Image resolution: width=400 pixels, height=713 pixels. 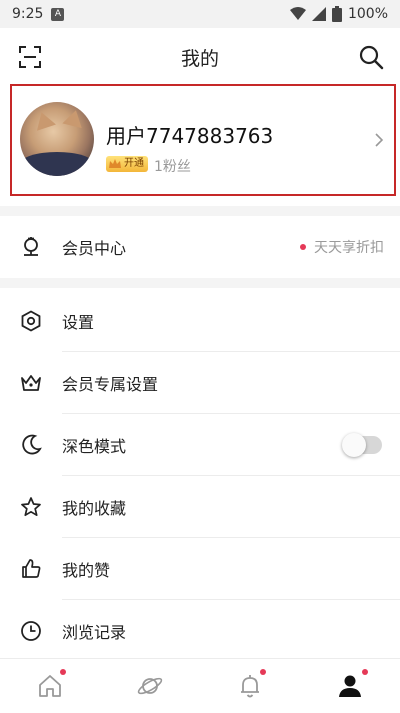 I want to click on tab-profile, so click(x=350, y=686).